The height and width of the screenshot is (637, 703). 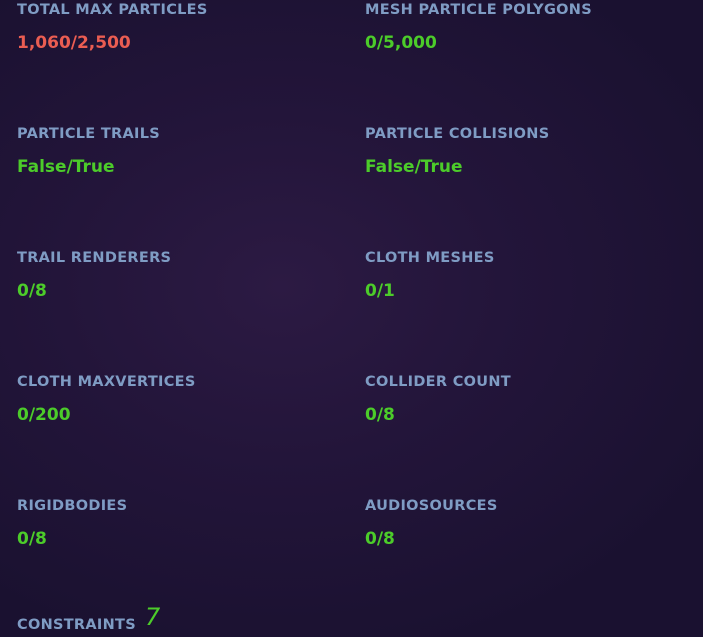 What do you see at coordinates (106, 399) in the screenshot?
I see `stat-cloth-maxvertices: CLOTH MAXVERTICES 0/200` at bounding box center [106, 399].